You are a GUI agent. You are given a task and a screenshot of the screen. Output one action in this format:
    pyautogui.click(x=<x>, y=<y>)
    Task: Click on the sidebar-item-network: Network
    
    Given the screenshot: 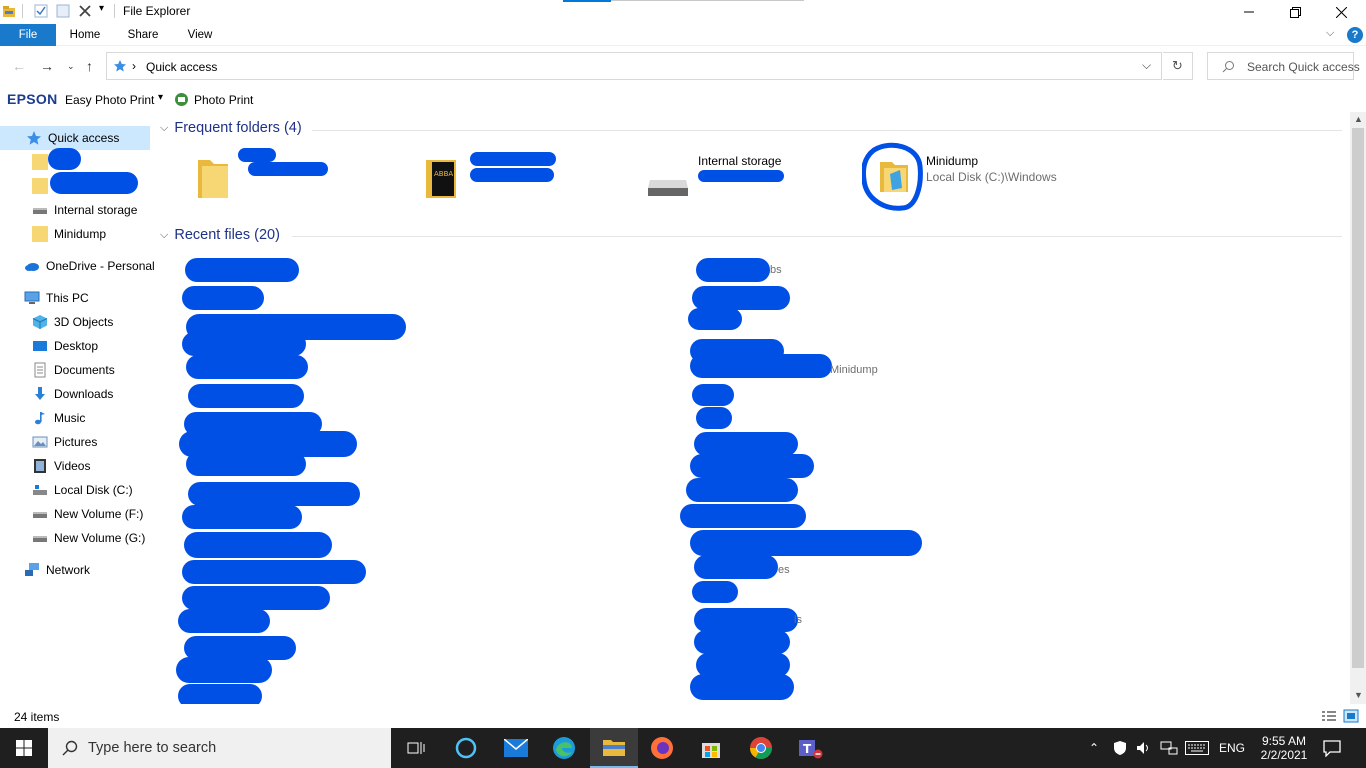 What is the action you would take?
    pyautogui.click(x=57, y=570)
    